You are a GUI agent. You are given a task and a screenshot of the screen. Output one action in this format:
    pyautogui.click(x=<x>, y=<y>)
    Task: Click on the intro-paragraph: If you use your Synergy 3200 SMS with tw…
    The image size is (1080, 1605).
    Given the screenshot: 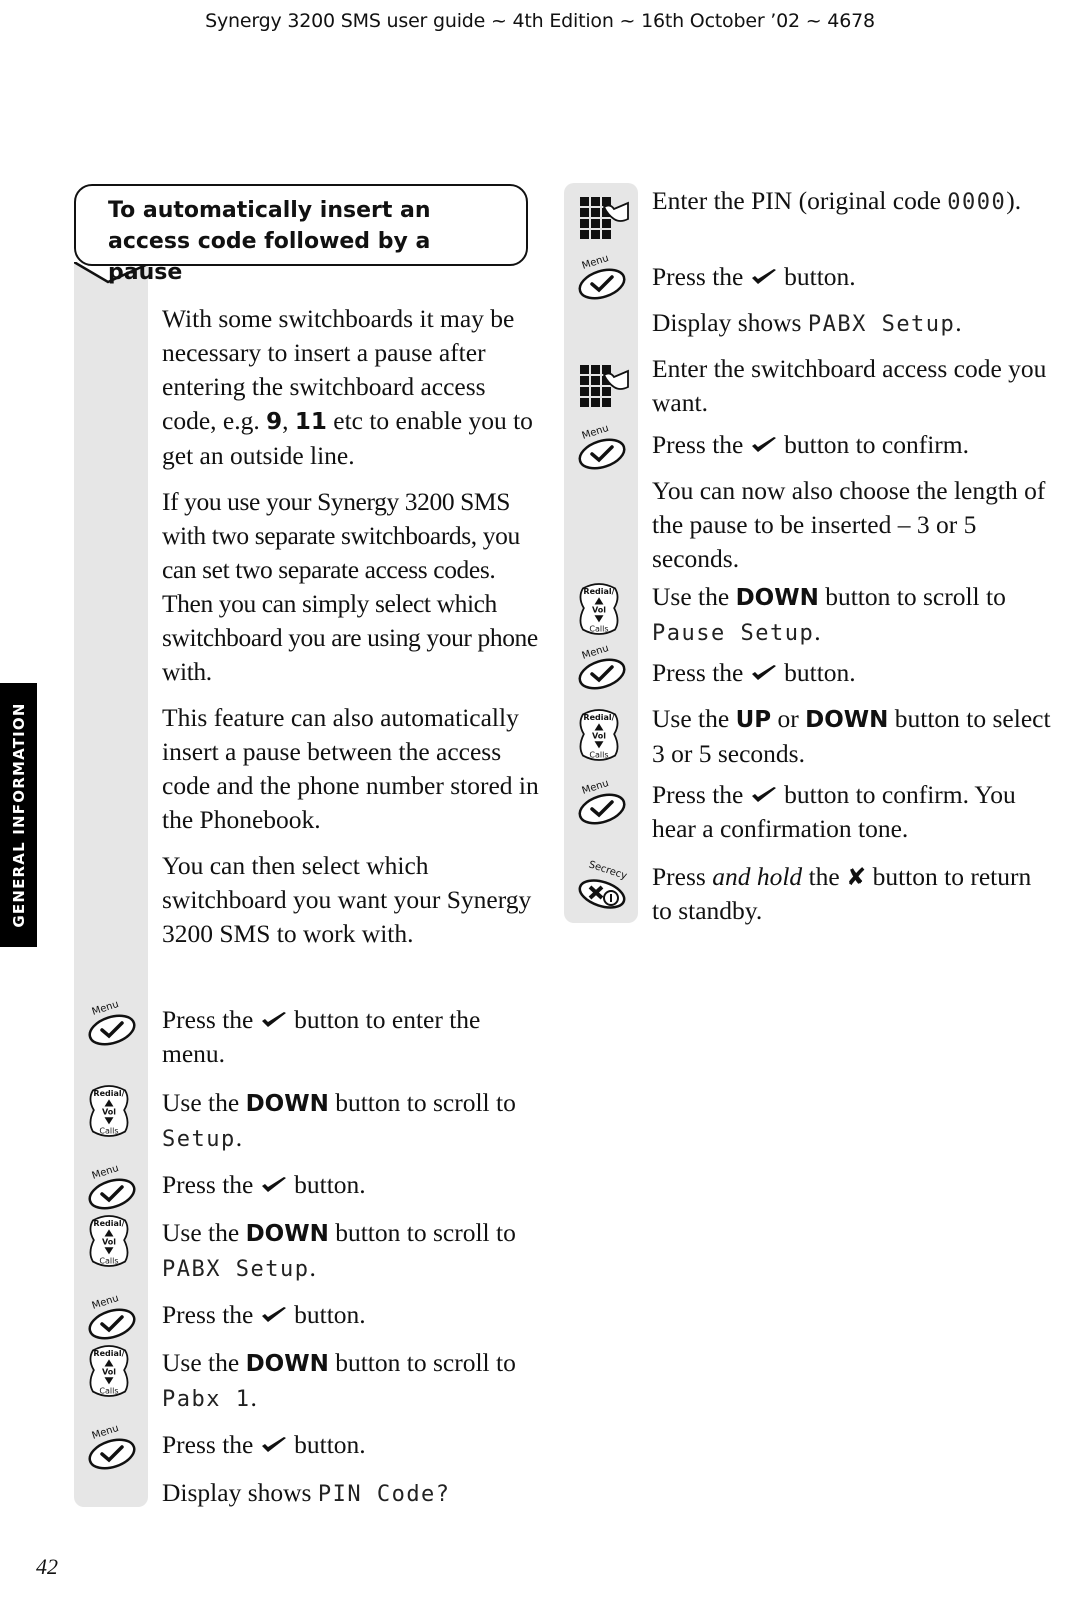 What is the action you would take?
    pyautogui.click(x=350, y=586)
    